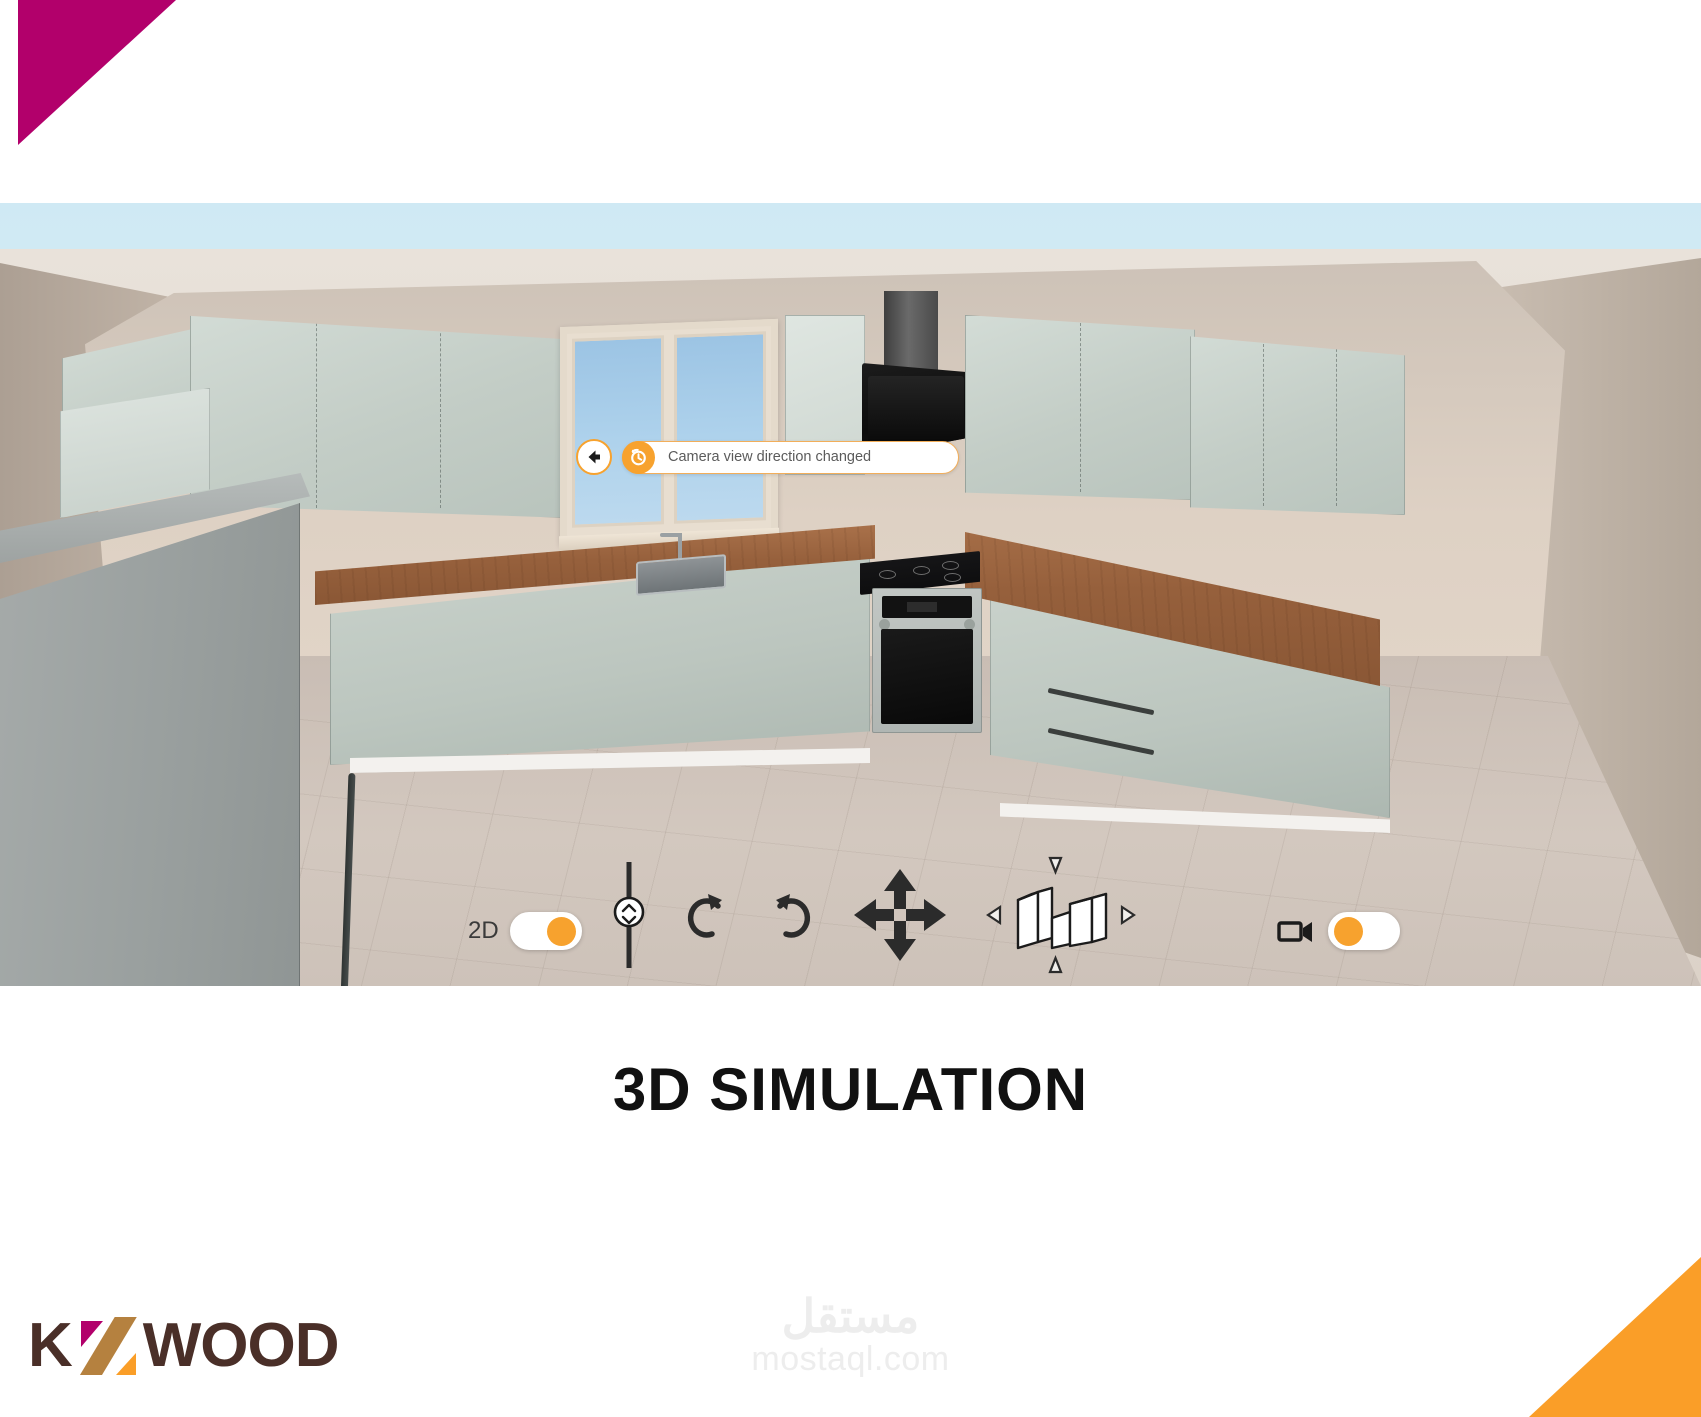 The height and width of the screenshot is (1417, 1701). What do you see at coordinates (927, 676) in the screenshot?
I see `oven-door` at bounding box center [927, 676].